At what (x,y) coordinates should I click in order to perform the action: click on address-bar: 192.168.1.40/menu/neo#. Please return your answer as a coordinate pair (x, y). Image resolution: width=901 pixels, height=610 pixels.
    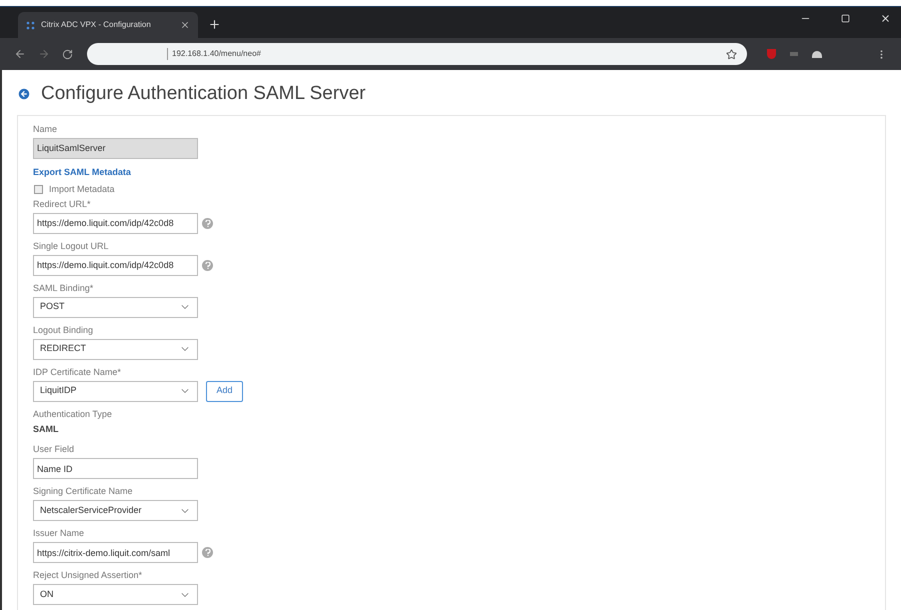
    Looking at the image, I should click on (417, 54).